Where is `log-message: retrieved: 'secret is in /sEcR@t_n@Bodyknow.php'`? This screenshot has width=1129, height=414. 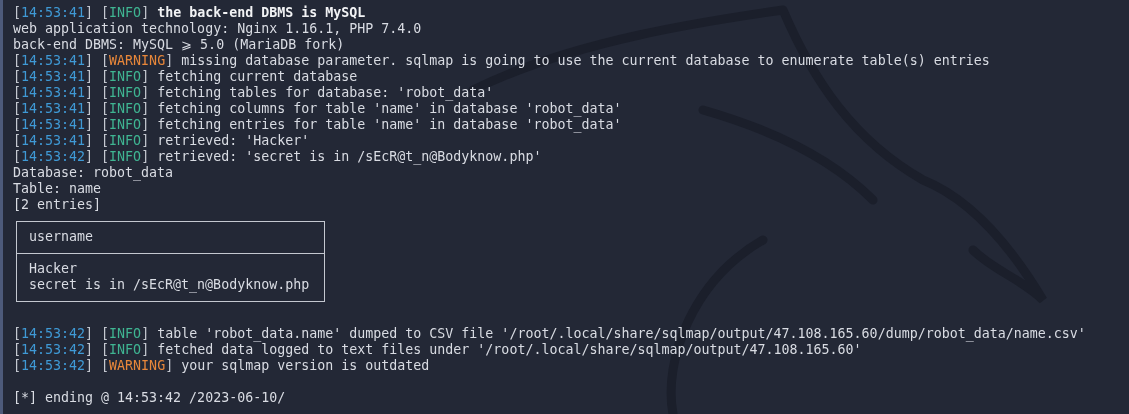 log-message: retrieved: 'secret is in /sEcR@t_n@Bodyknow.php' is located at coordinates (349, 156).